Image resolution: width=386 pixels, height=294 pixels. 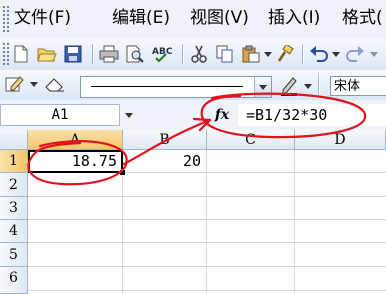 What do you see at coordinates (319, 54) in the screenshot?
I see `undo-icon` at bounding box center [319, 54].